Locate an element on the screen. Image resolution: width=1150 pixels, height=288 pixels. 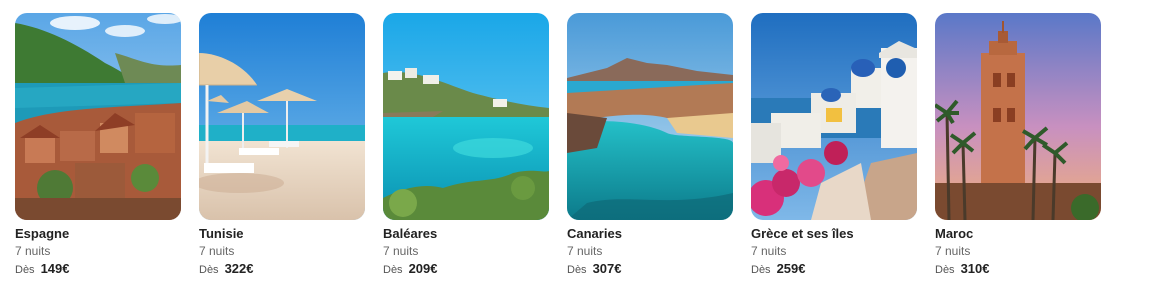
destination-name: Espagne is located at coordinates (98, 234).